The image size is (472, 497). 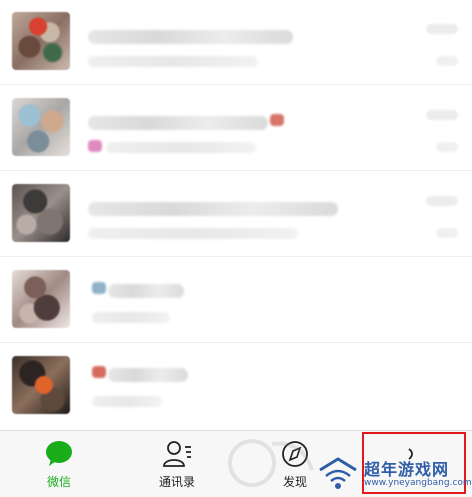 What do you see at coordinates (410, 454) in the screenshot?
I see `me-icon` at bounding box center [410, 454].